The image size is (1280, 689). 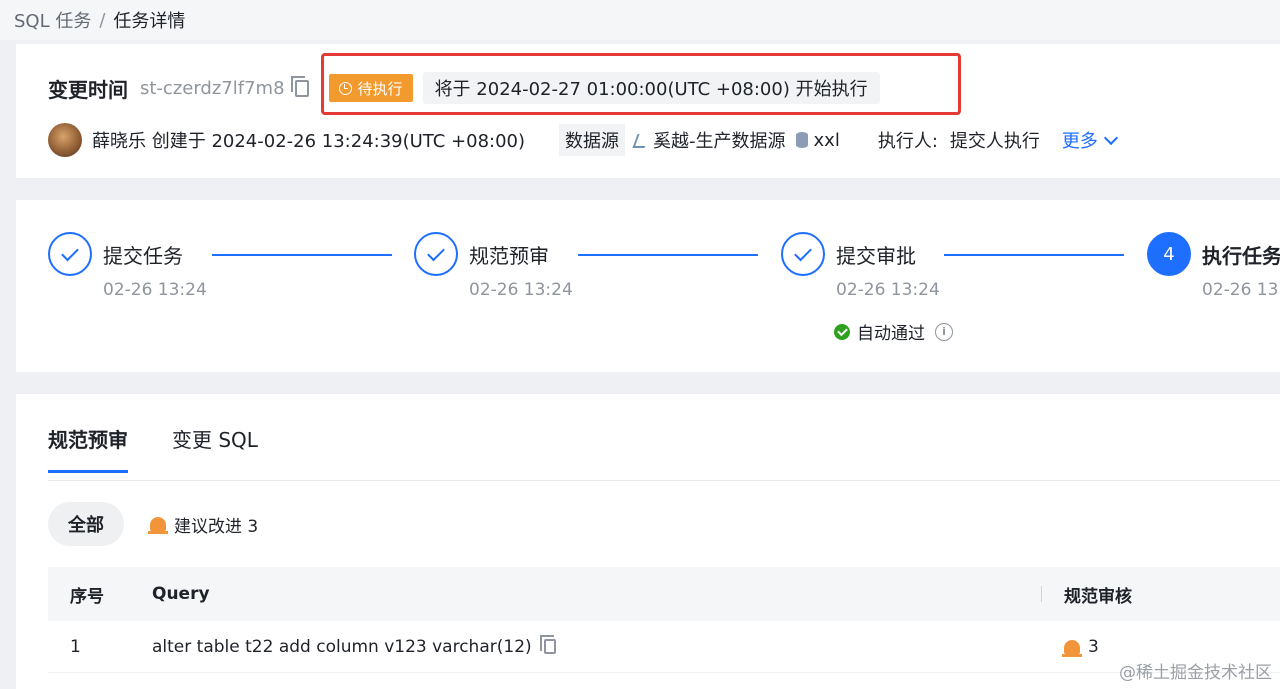 What do you see at coordinates (907, 141) in the screenshot?
I see `executor-label: 执行人:` at bounding box center [907, 141].